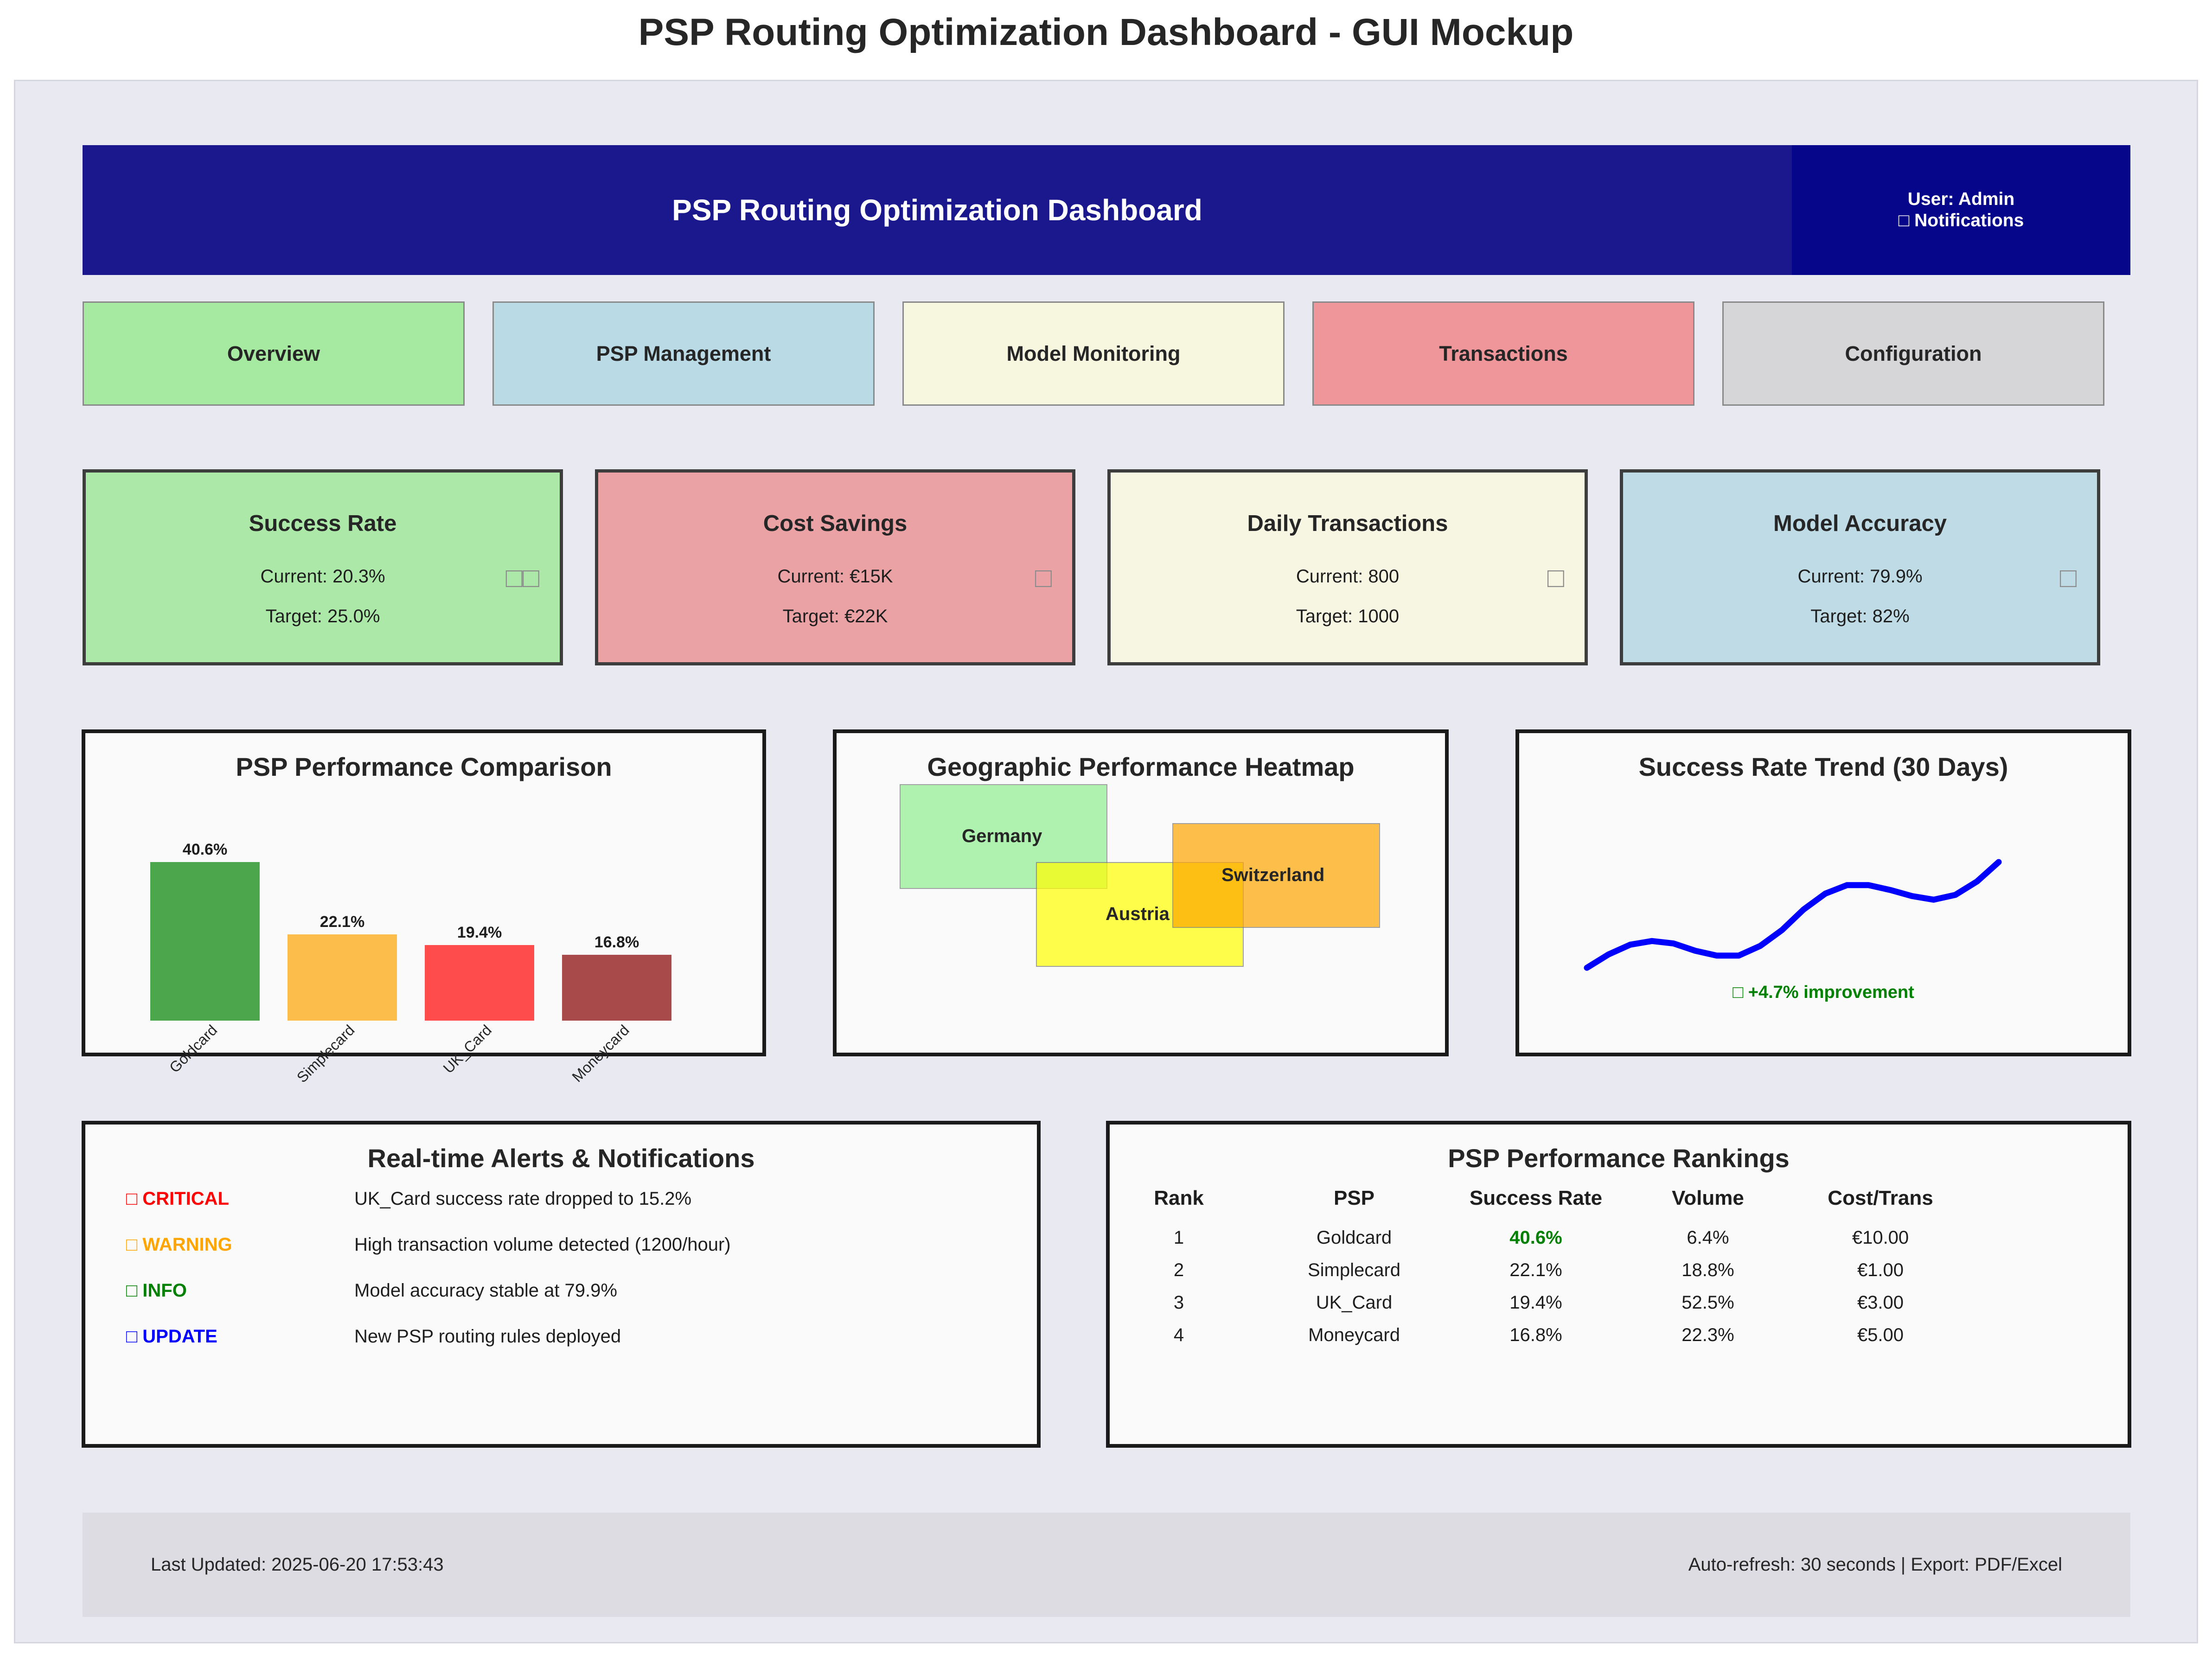  Describe the element at coordinates (205, 850) in the screenshot. I see `bar-value-label: 40.6%` at that location.